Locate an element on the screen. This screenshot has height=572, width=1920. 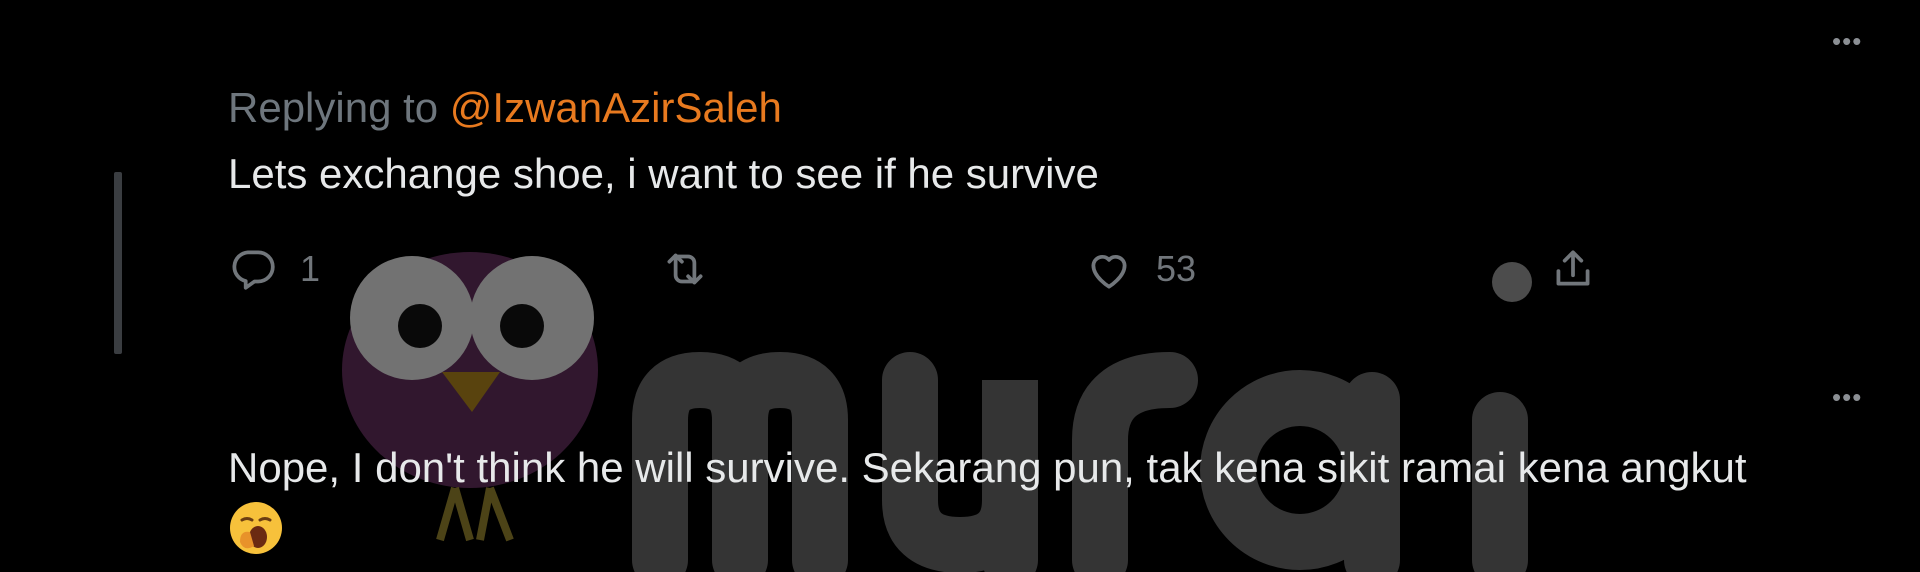
heart-icon is located at coordinates (1109, 271).